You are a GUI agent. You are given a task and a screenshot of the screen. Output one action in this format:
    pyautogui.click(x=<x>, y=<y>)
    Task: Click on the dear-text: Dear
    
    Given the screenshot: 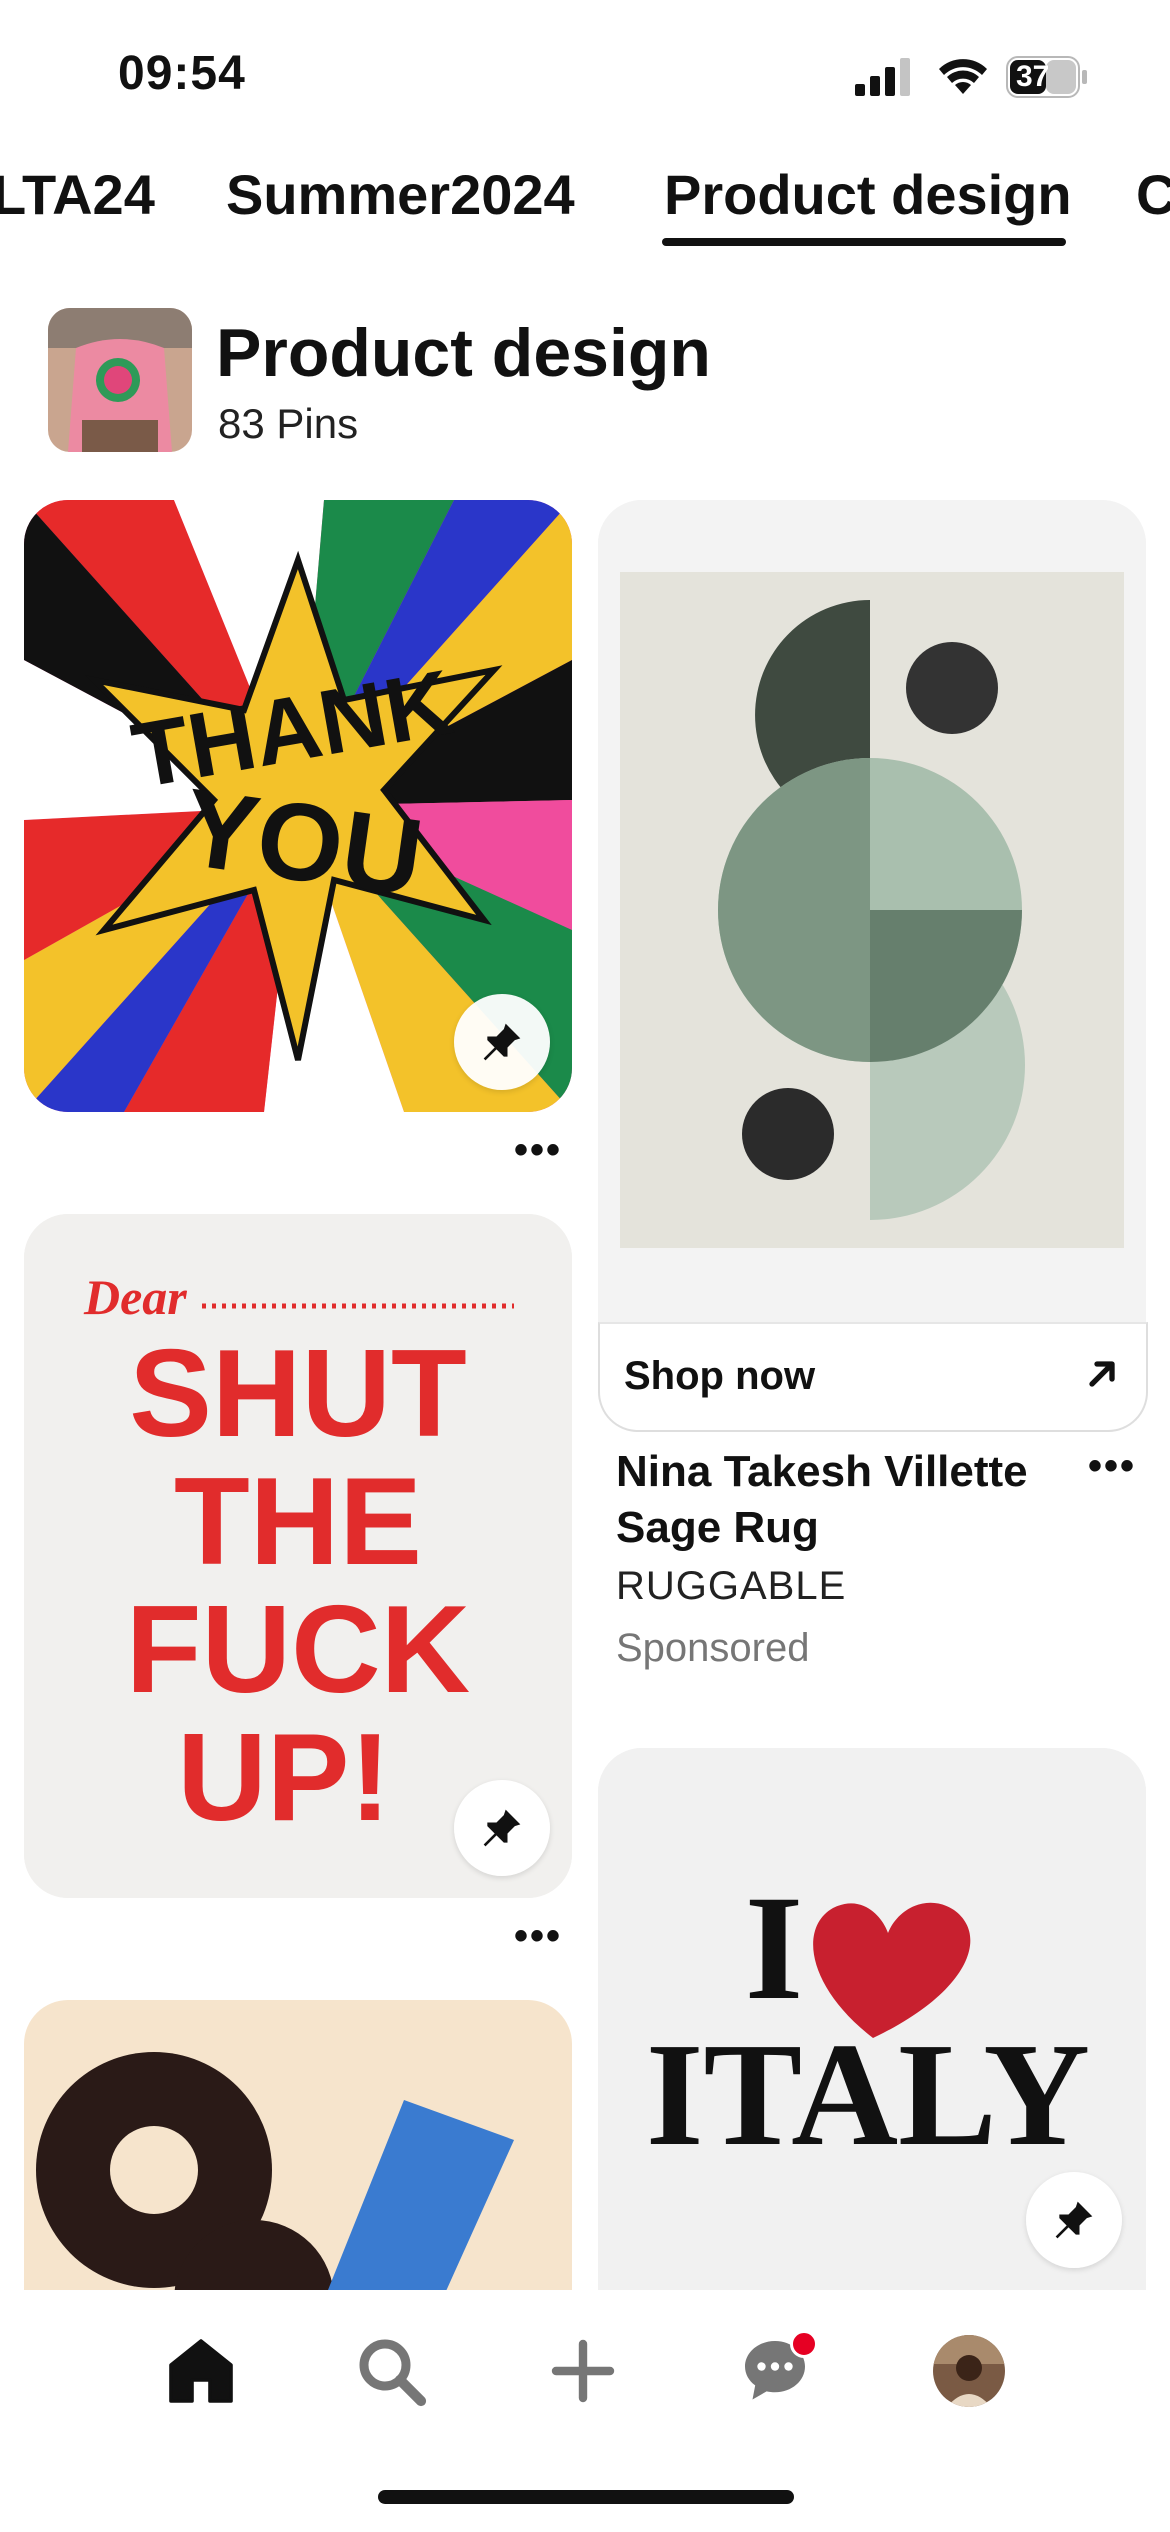 What is the action you would take?
    pyautogui.click(x=135, y=1297)
    